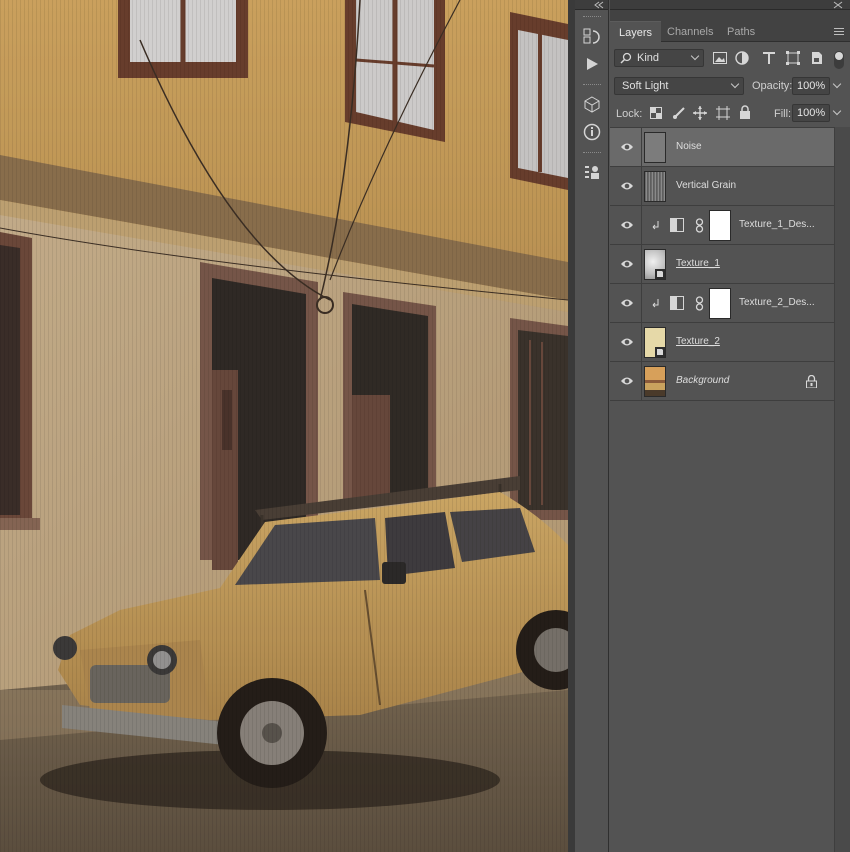 The width and height of the screenshot is (850, 852). Describe the element at coordinates (689, 146) in the screenshot. I see `layer-name: Noise` at that location.